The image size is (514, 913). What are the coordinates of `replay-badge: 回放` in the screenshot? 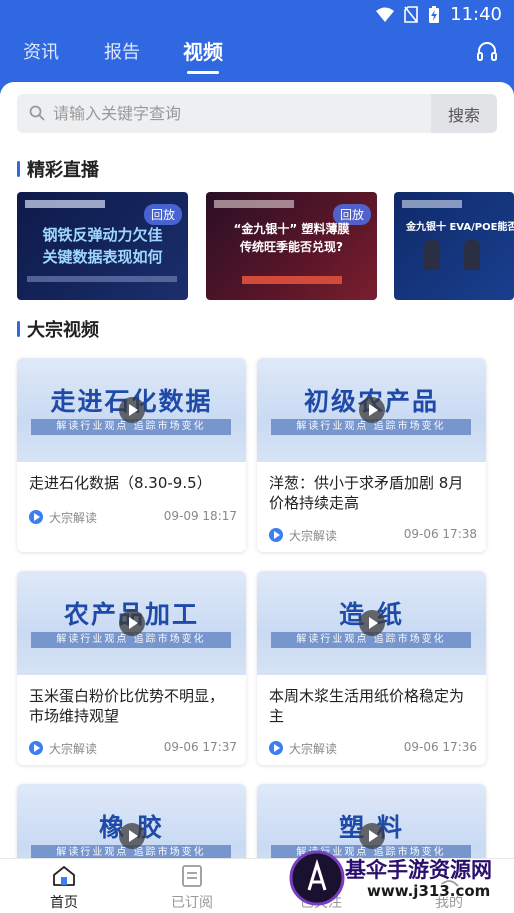 It's located at (162, 214).